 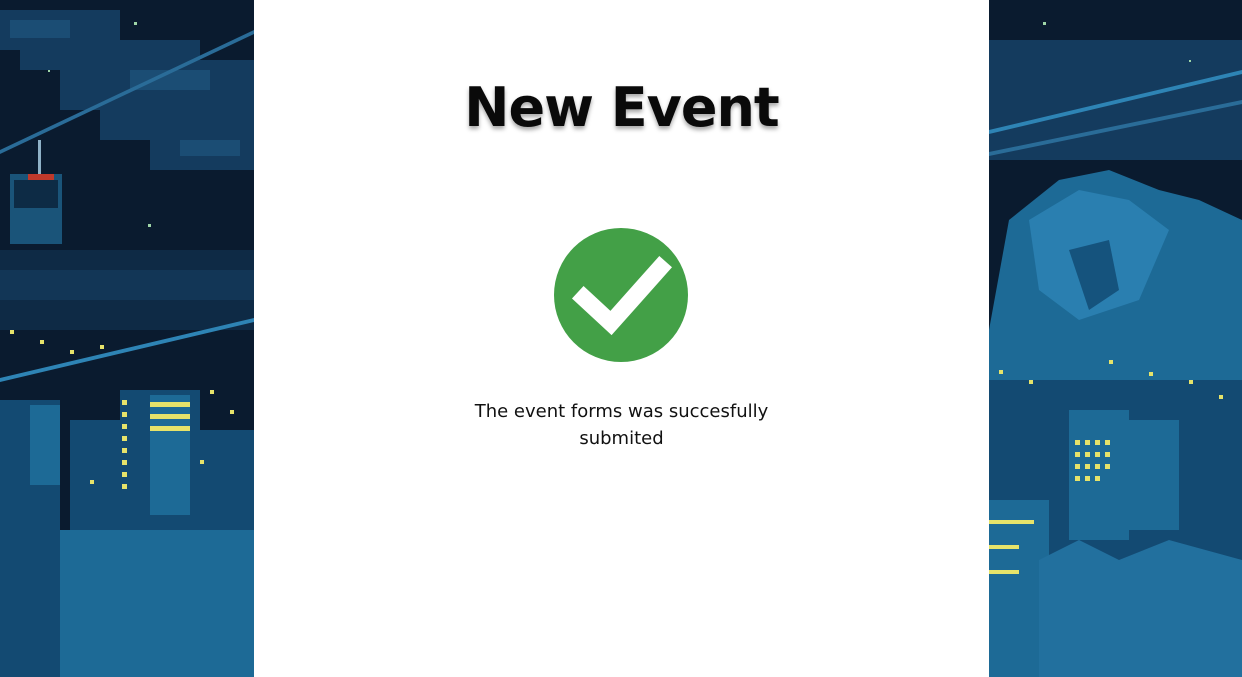 What do you see at coordinates (621, 295) in the screenshot?
I see `check-circle-icon` at bounding box center [621, 295].